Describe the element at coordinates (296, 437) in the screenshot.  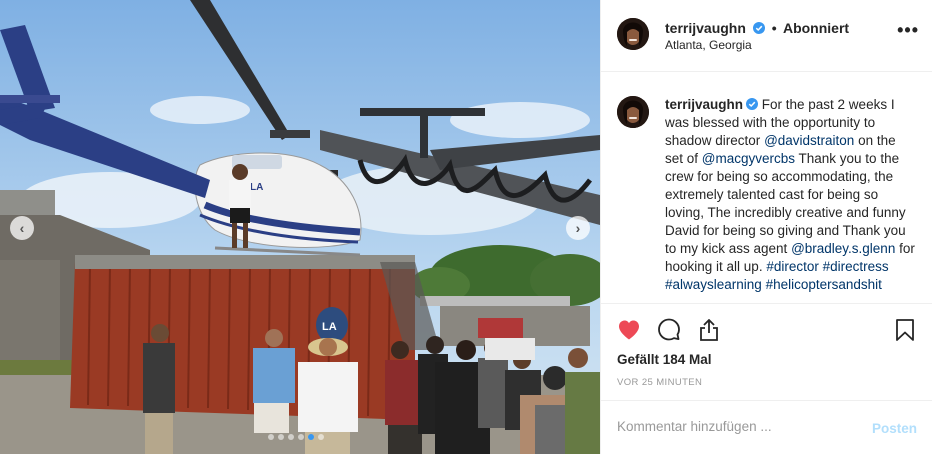
I see `carousel-indicator` at that location.